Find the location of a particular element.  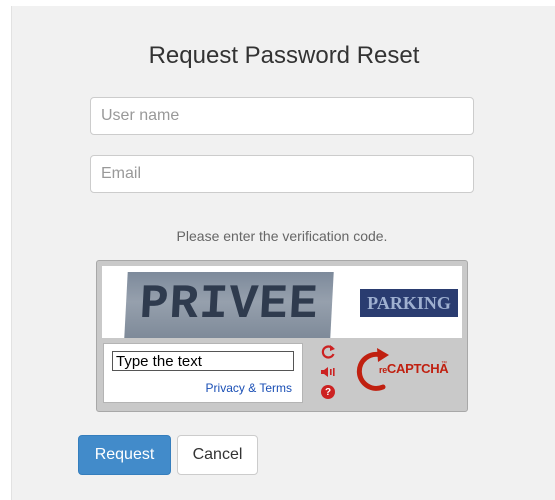

captcha-refresh-button is located at coordinates (328, 352).